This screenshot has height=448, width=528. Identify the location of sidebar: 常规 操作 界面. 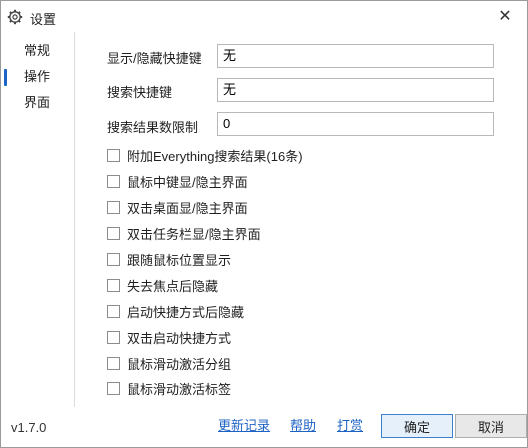
(38, 219).